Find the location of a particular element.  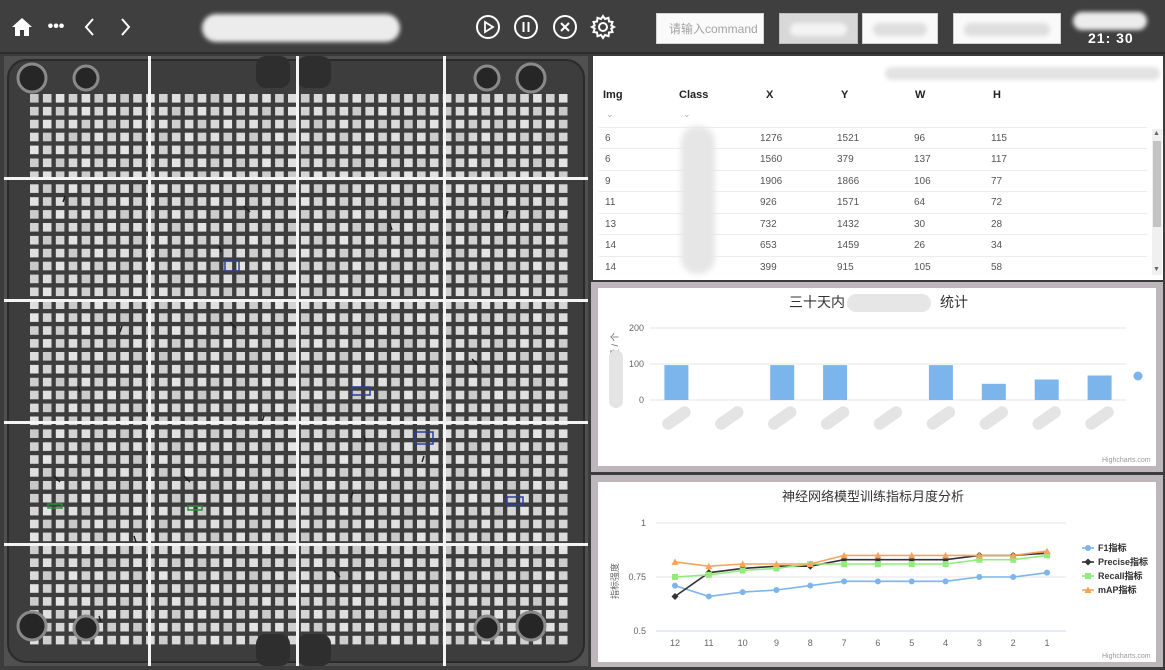

line-x-tick-label: 1 is located at coordinates (1046, 643).